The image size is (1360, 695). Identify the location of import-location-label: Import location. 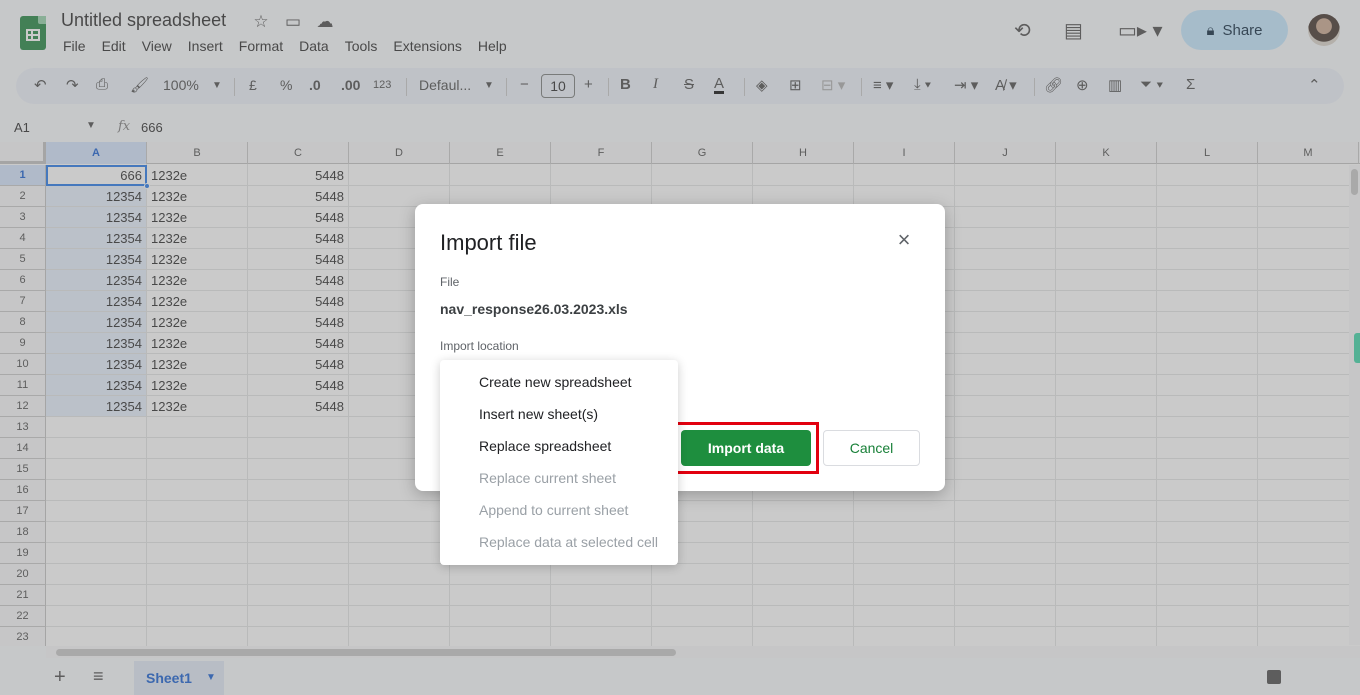
(479, 346).